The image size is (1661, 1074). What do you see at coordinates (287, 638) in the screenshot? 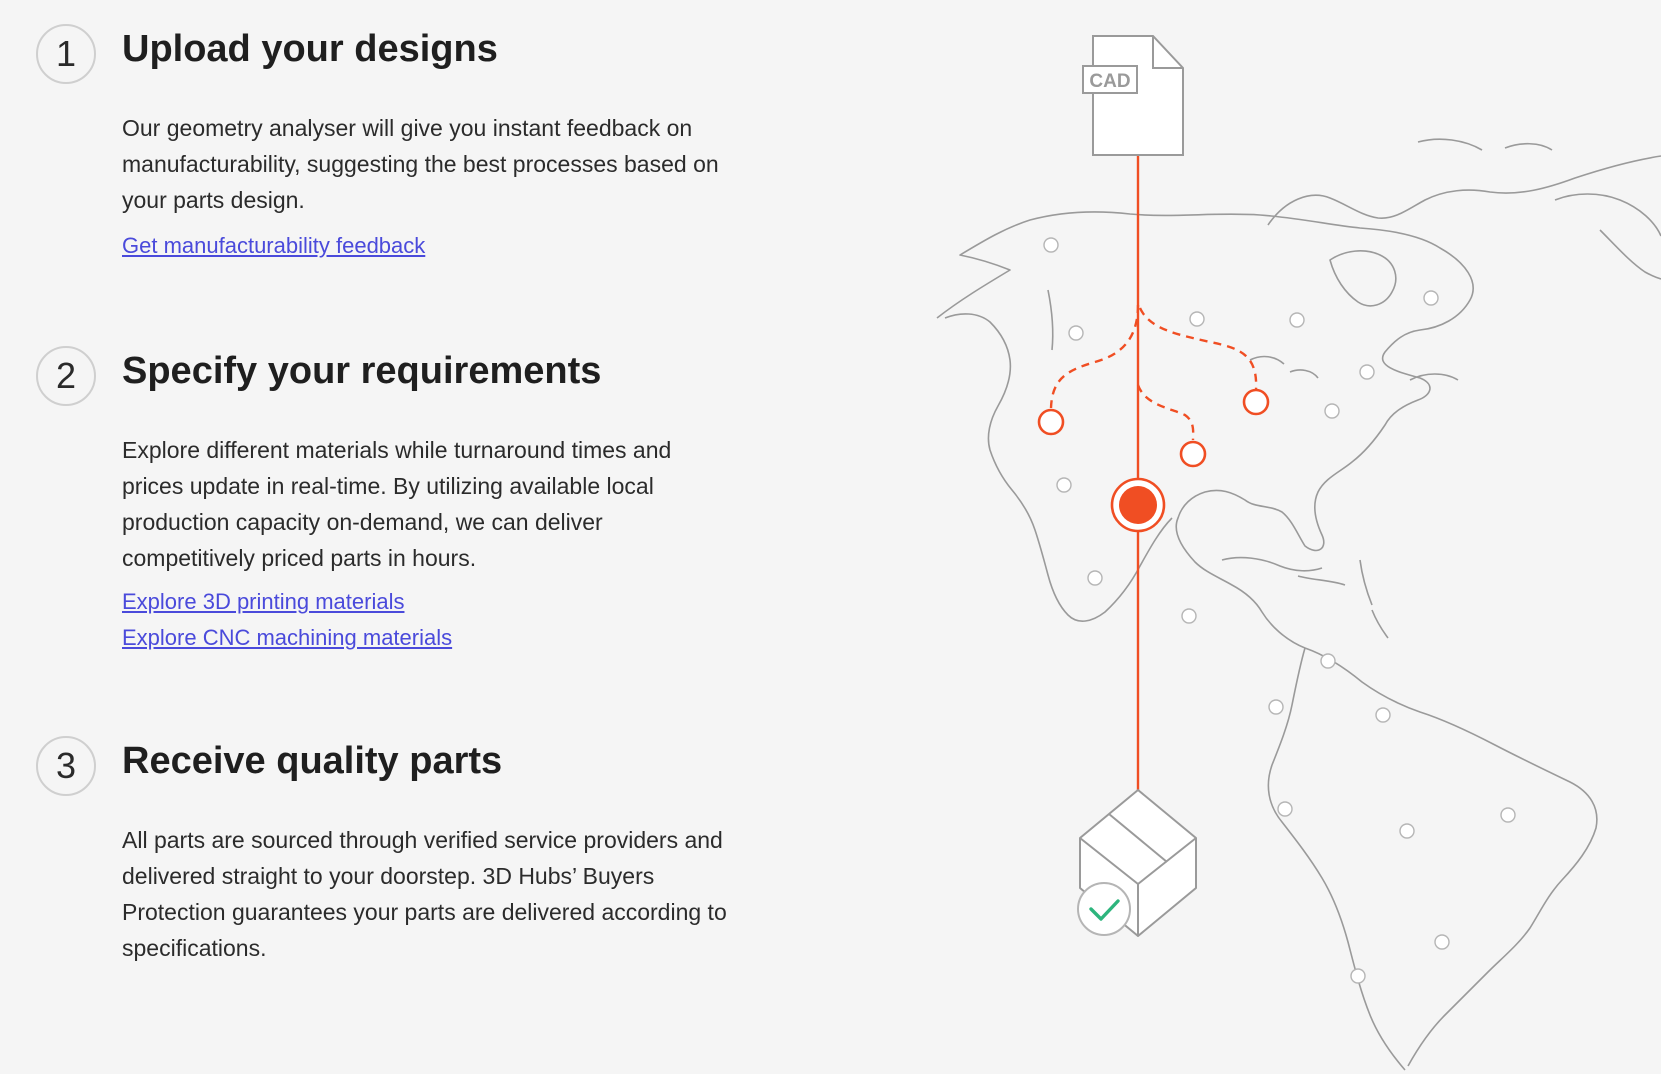
I see `explore-cnc-machining-link: Explore CNC machining materials` at bounding box center [287, 638].